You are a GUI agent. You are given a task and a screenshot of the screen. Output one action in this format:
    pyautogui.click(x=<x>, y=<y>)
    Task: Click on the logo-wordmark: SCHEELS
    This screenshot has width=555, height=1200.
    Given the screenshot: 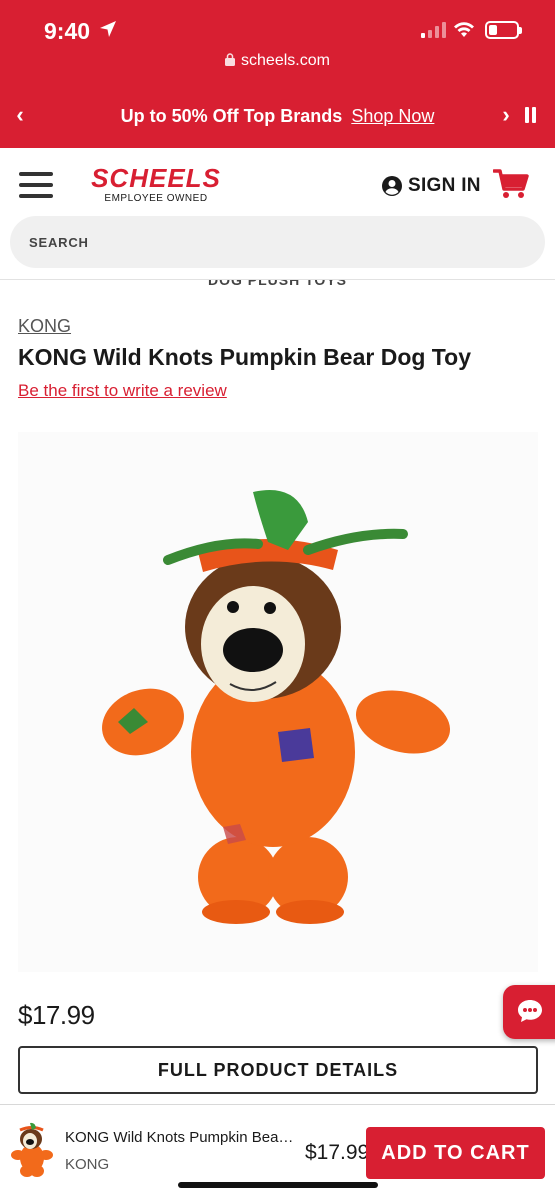 What is the action you would take?
    pyautogui.click(x=156, y=178)
    